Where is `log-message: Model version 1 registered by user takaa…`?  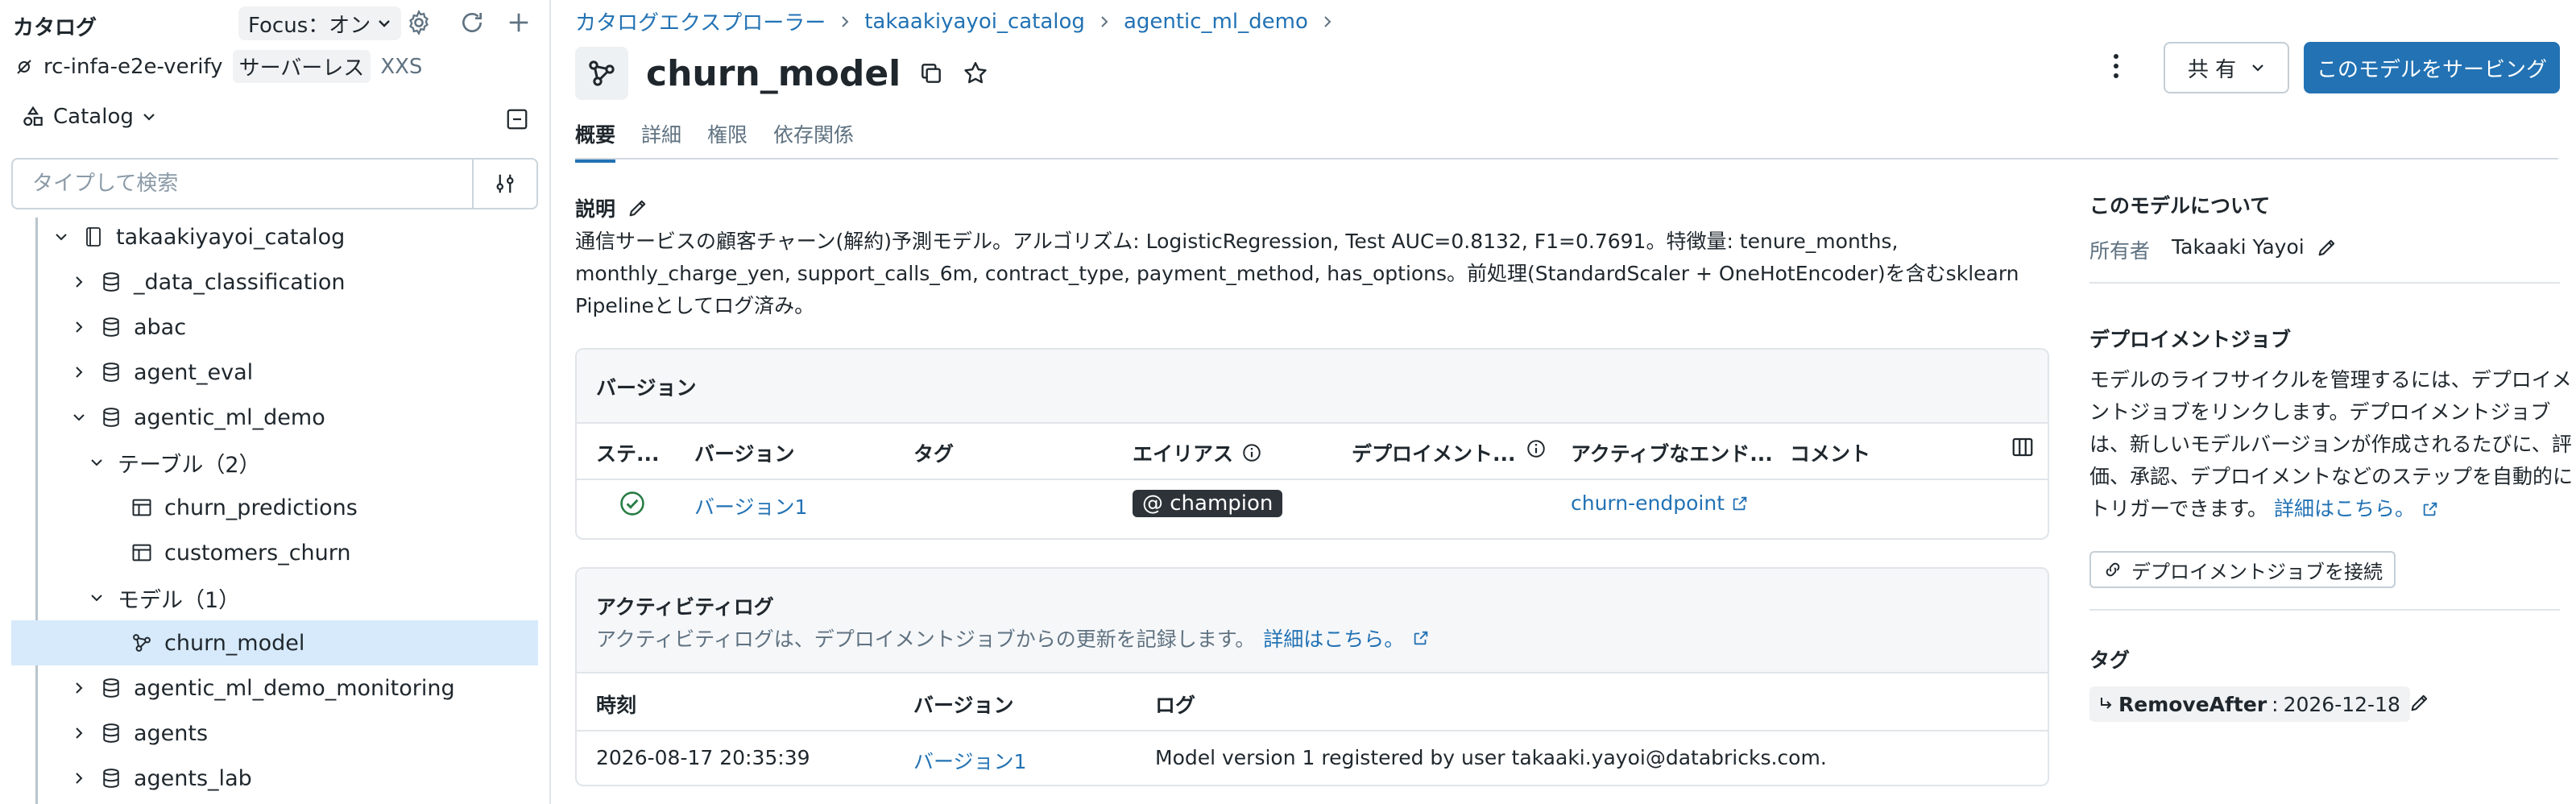
log-message: Model version 1 registered by user takaa… is located at coordinates (1491, 758).